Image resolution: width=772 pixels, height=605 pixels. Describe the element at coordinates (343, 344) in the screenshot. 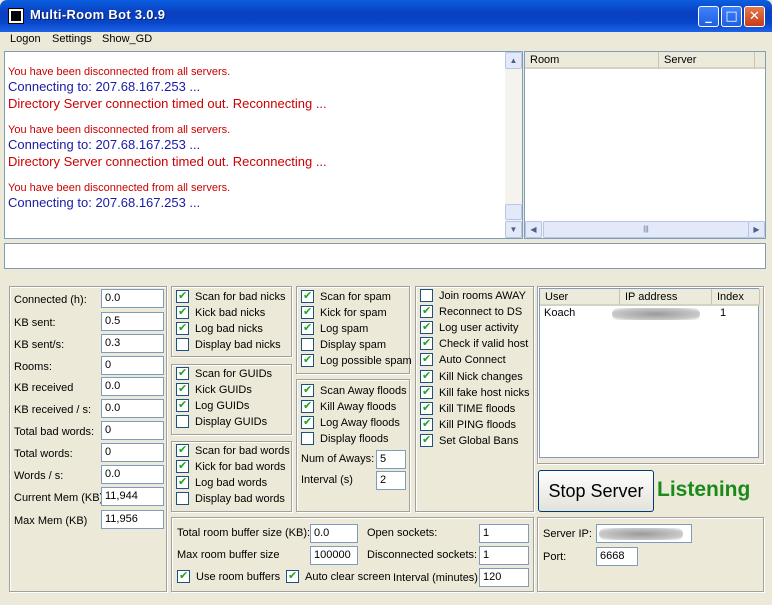

I see `spam-option-checkbox: Display spam` at that location.